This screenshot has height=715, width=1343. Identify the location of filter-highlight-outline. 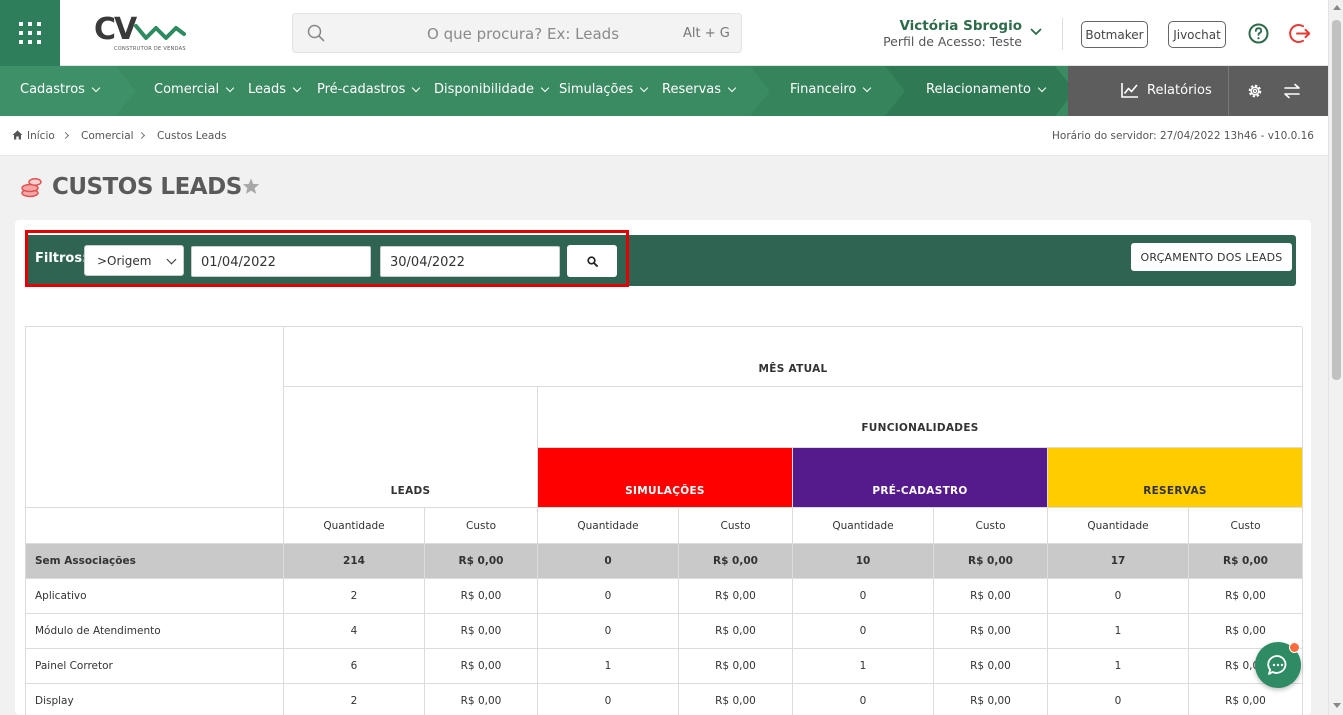
(327, 258).